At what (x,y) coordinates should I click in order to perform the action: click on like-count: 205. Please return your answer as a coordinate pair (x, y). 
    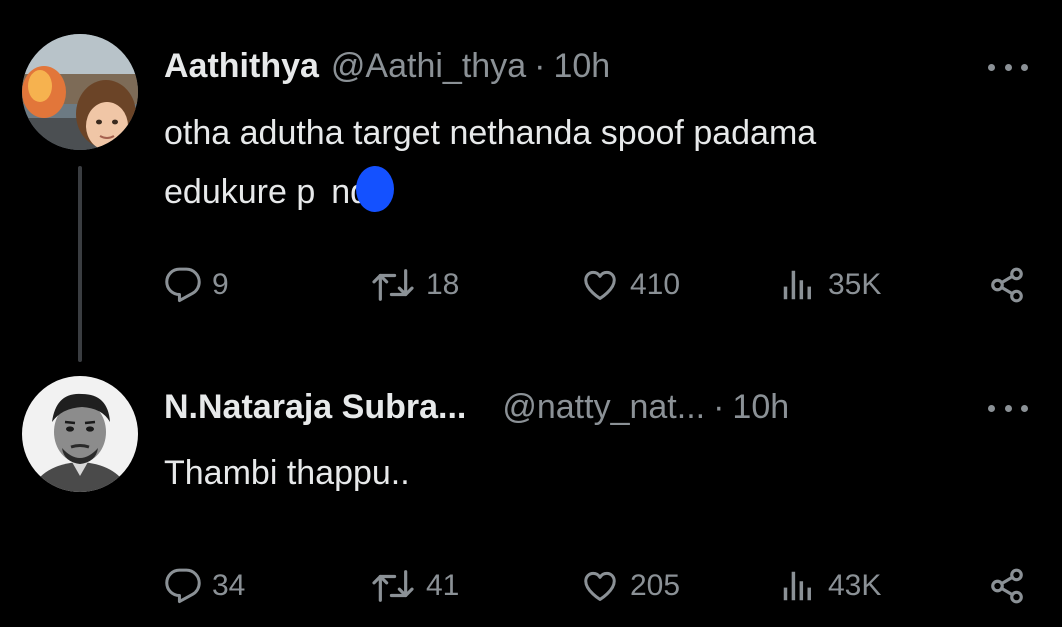
    Looking at the image, I should click on (655, 585).